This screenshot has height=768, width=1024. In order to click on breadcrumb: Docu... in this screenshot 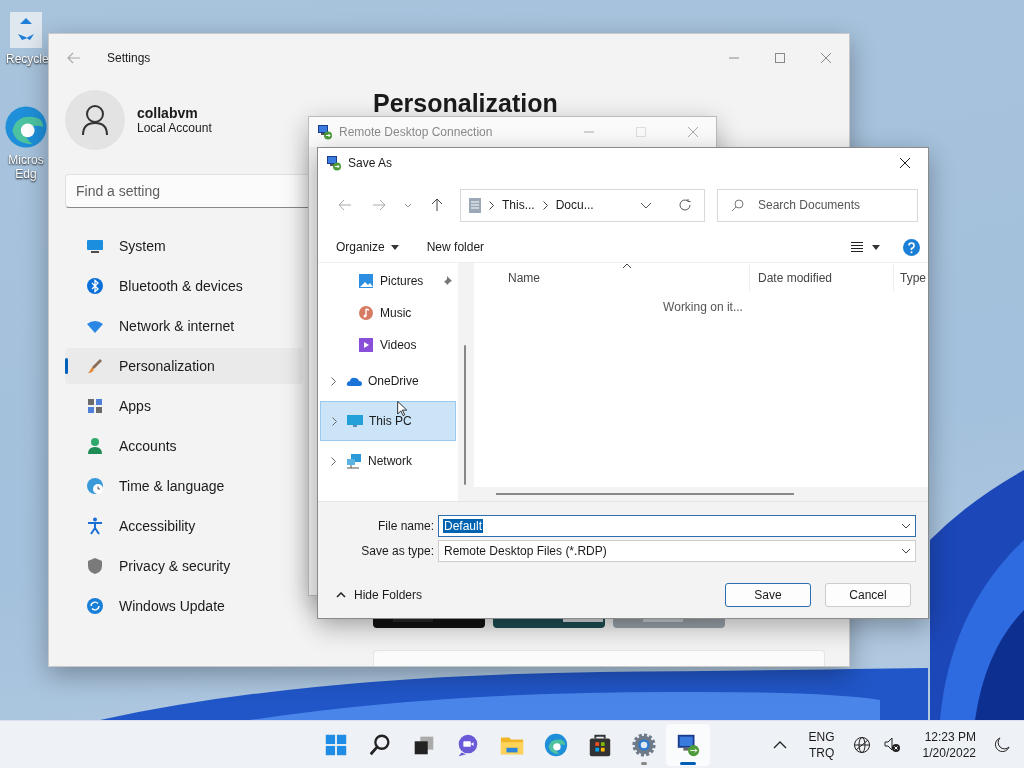, I will do `click(574, 205)`.